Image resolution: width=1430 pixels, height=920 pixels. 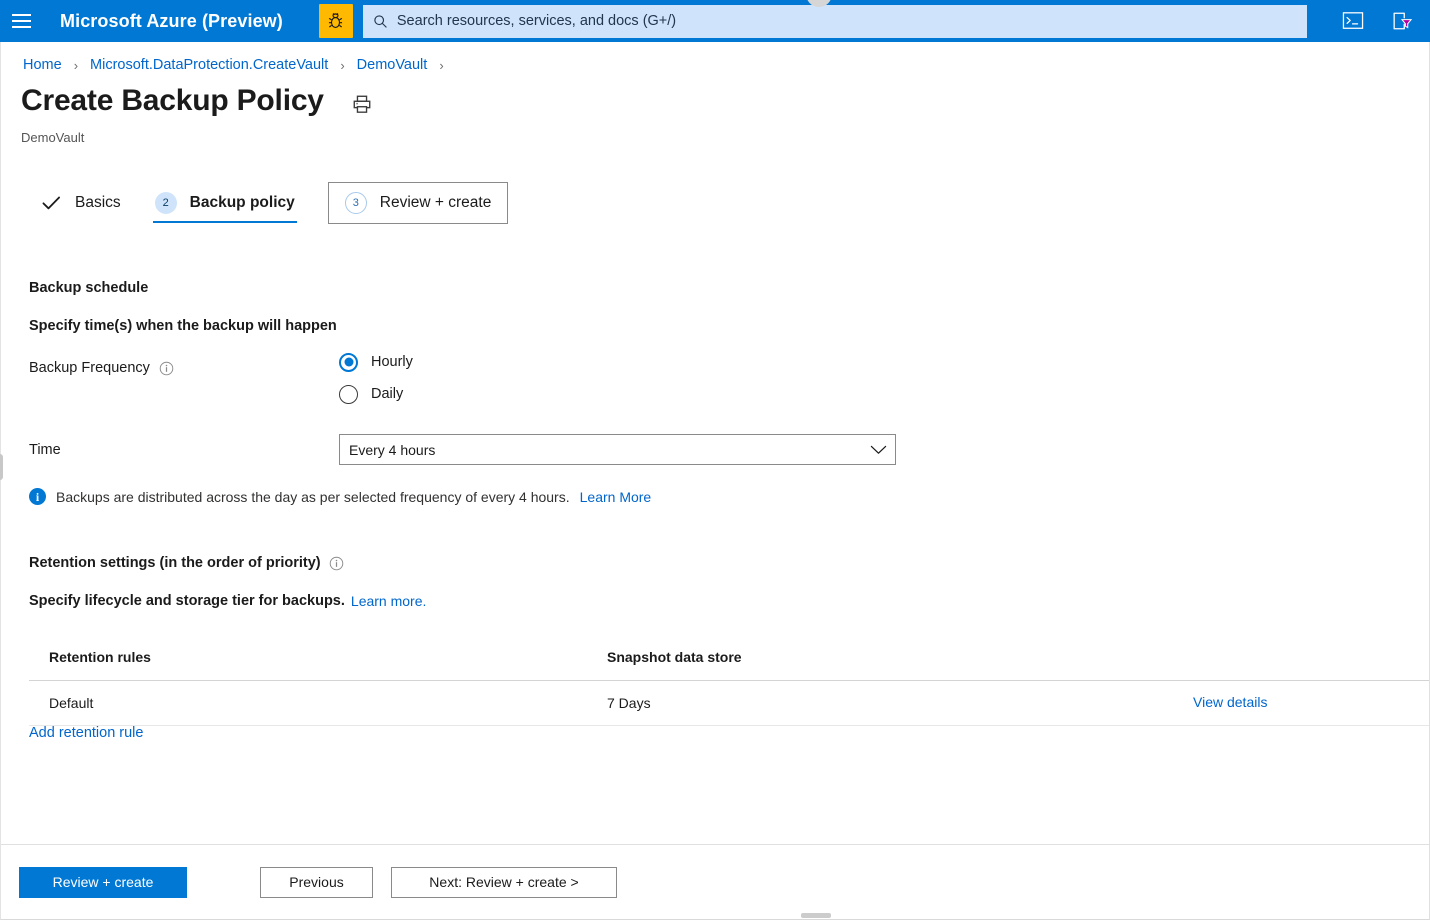 I want to click on add-retention-rule-link: Add retention rule, so click(x=86, y=733).